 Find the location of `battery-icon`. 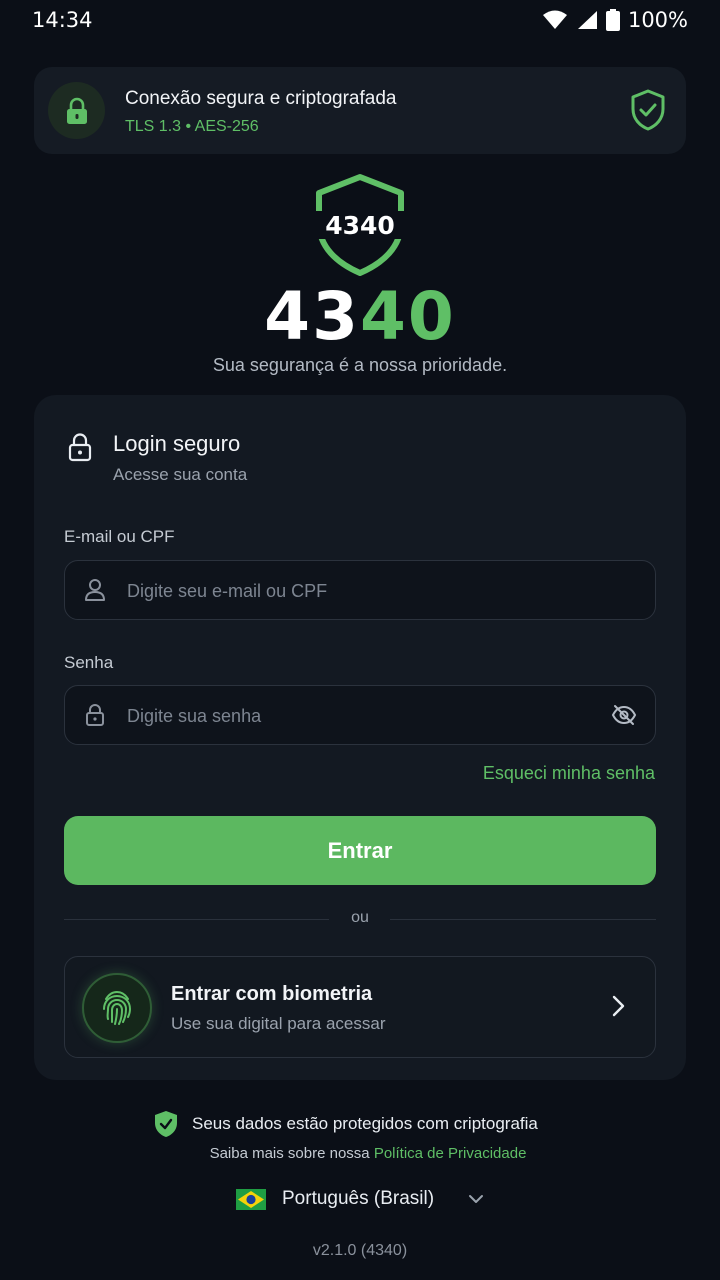

battery-icon is located at coordinates (612, 20).